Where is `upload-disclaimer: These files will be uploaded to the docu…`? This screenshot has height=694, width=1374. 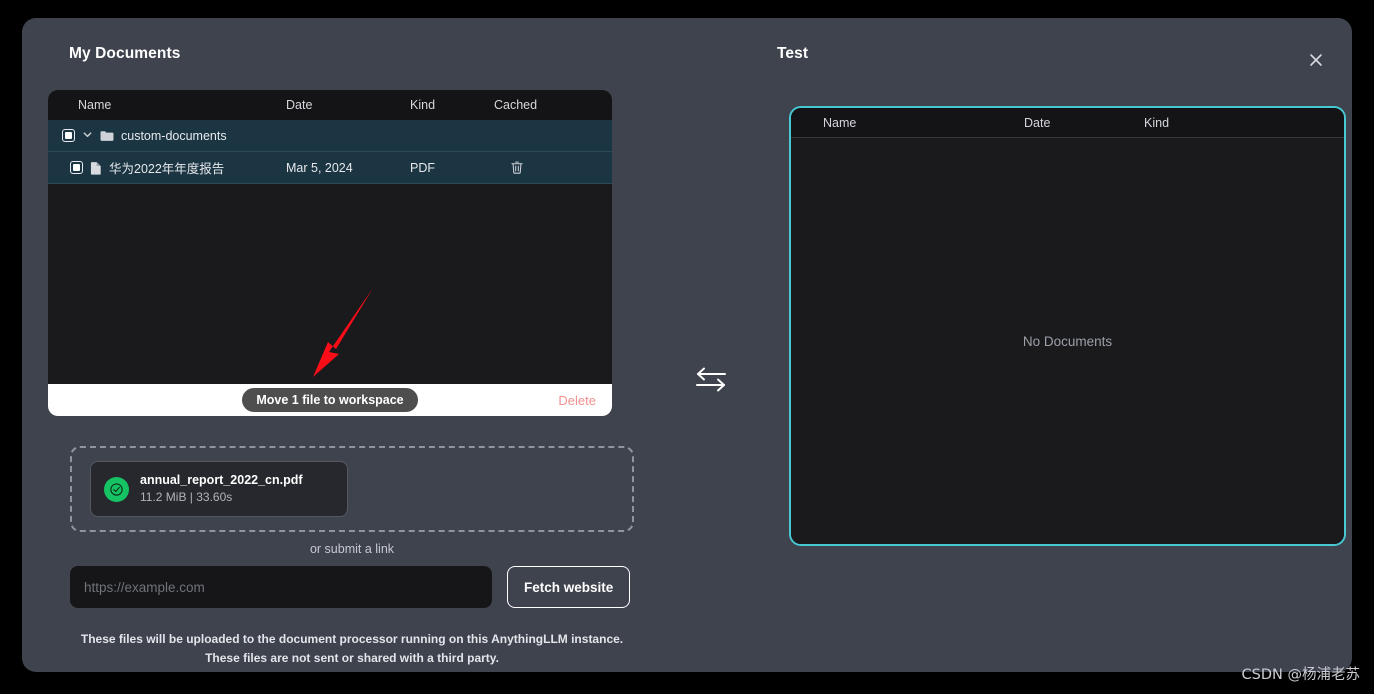
upload-disclaimer: These files will be uploaded to the docu… is located at coordinates (352, 648).